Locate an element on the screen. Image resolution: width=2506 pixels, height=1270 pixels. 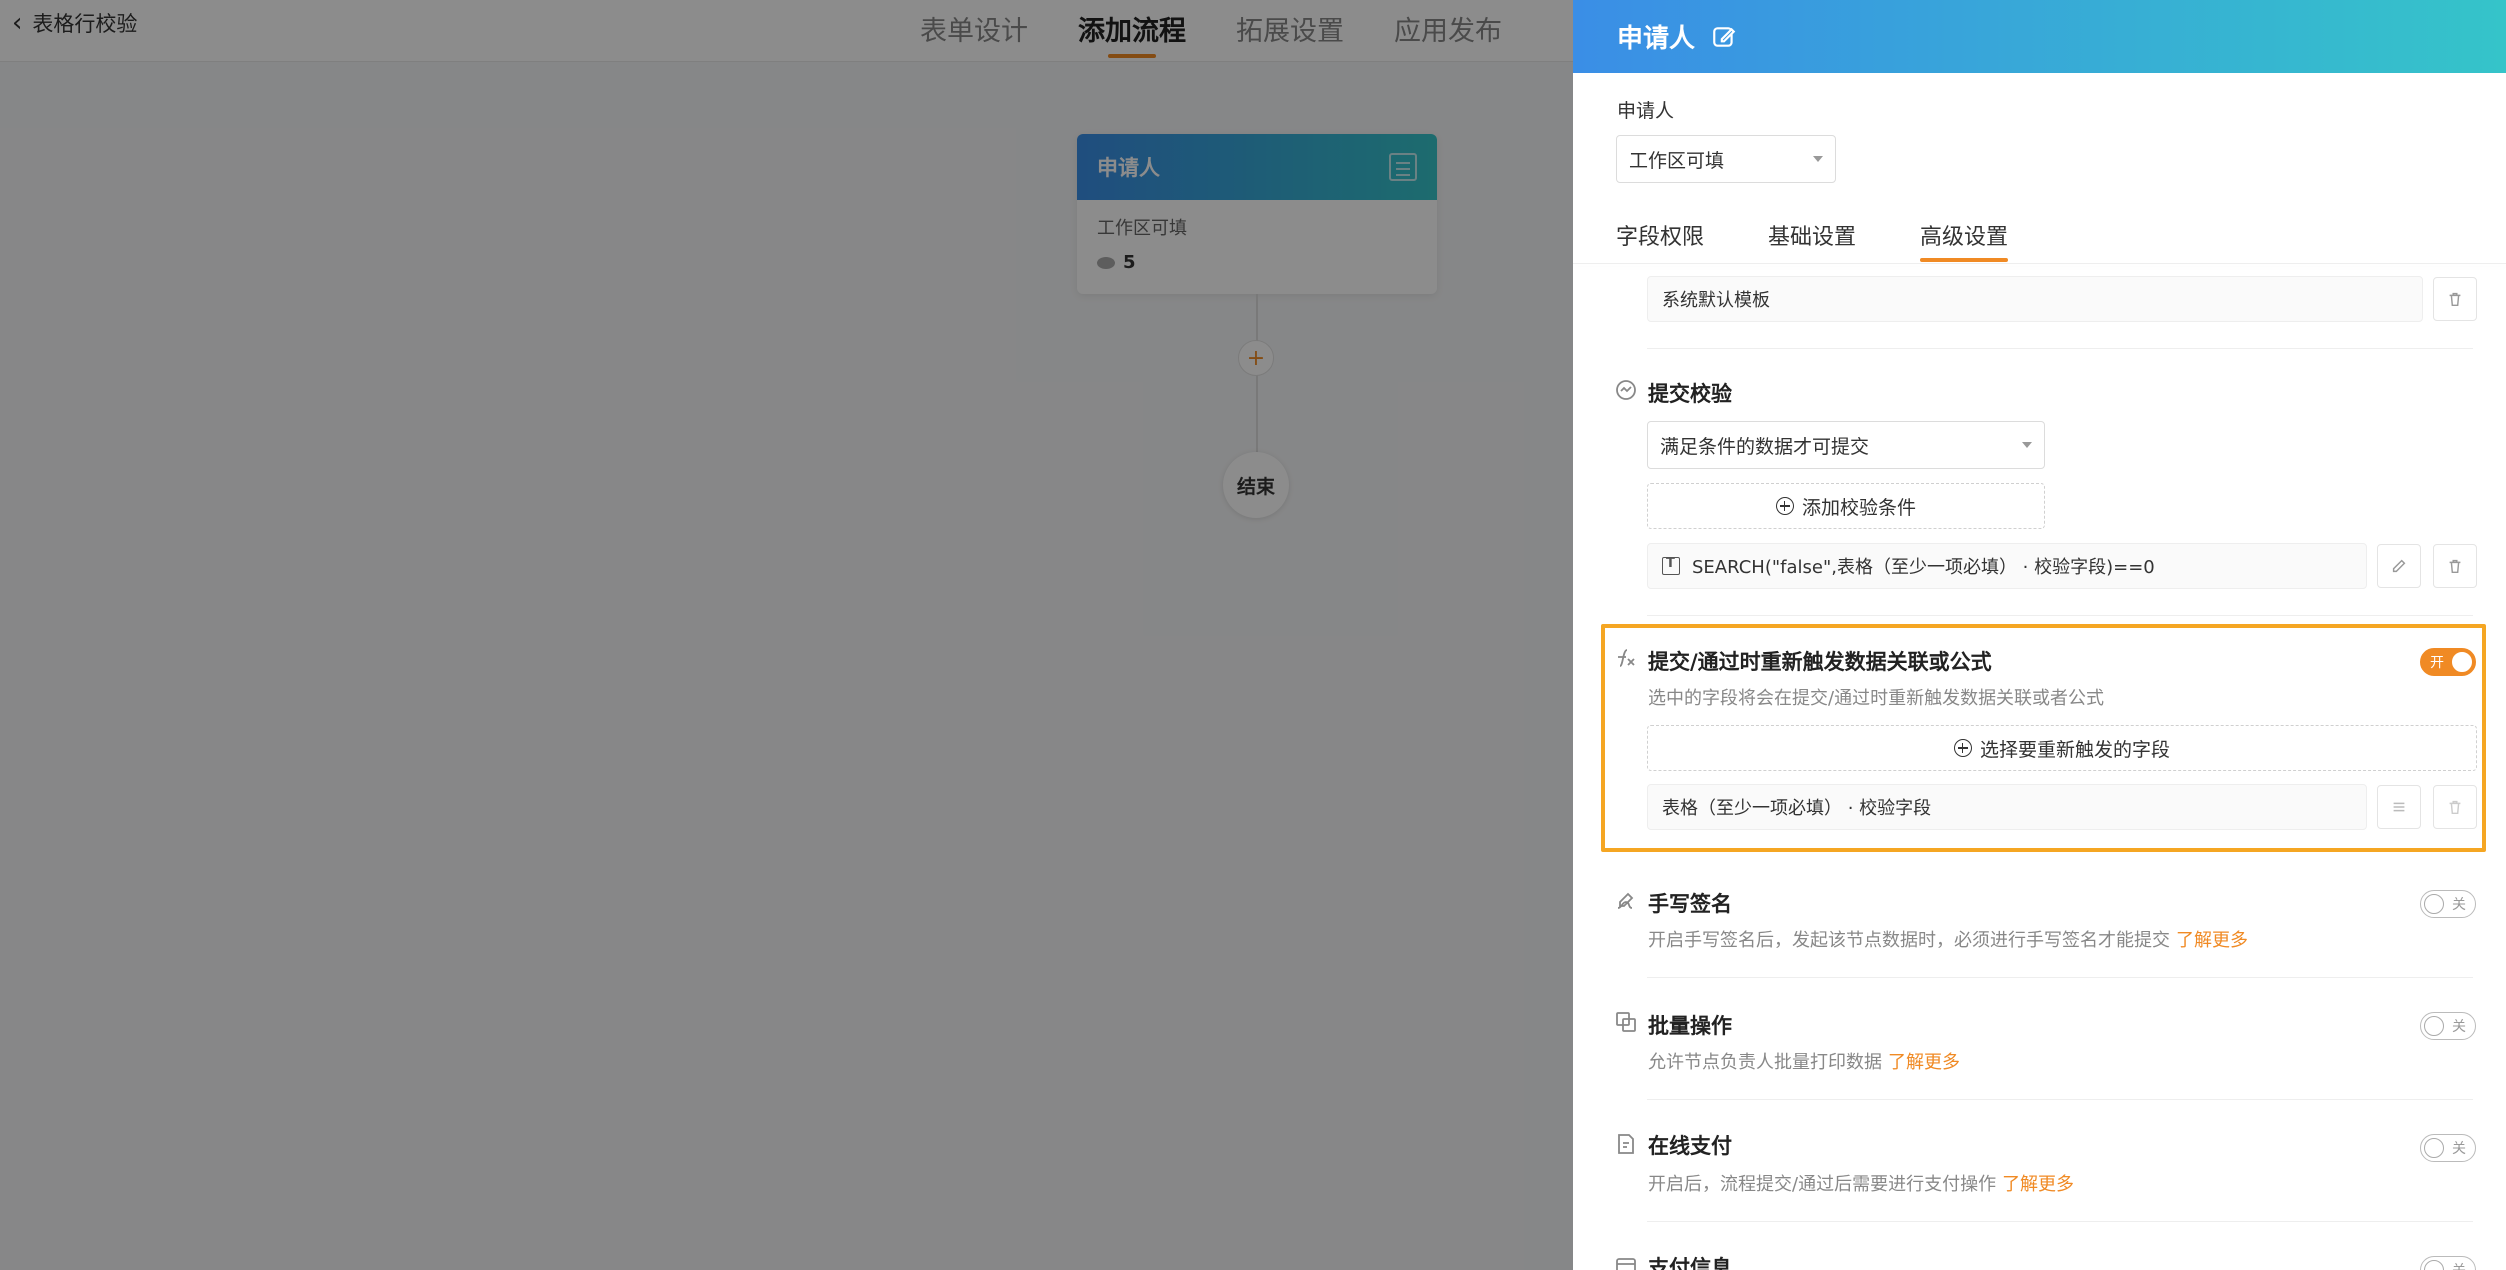
tab-basic-settings: 基础设置 is located at coordinates (1812, 235).